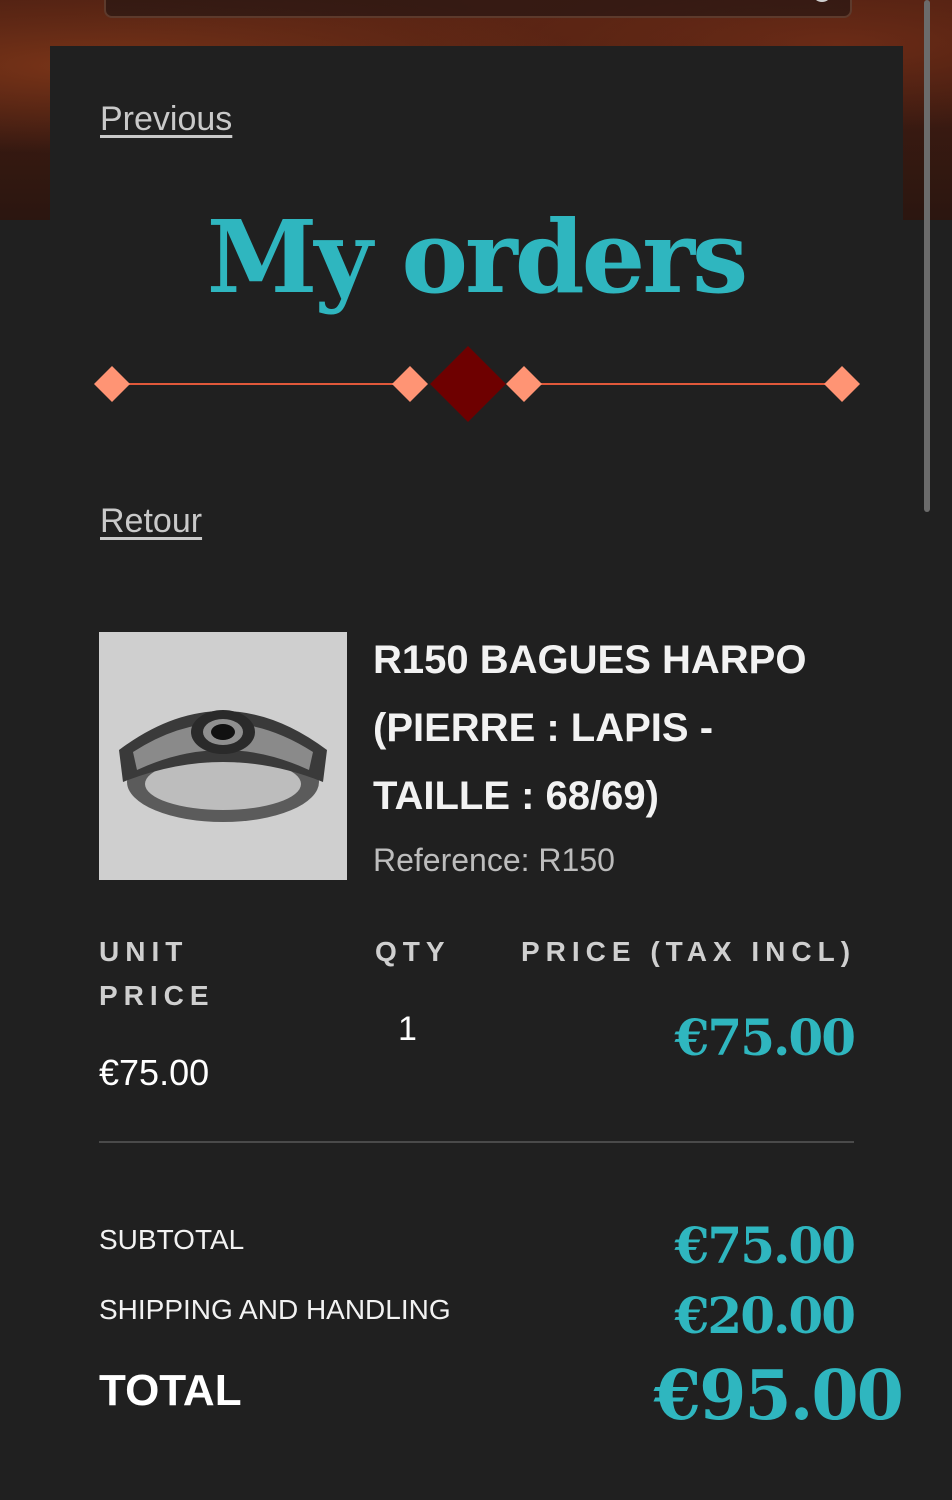 Image resolution: width=952 pixels, height=1500 pixels. What do you see at coordinates (413, 951) in the screenshot?
I see `qty-header: QTY` at bounding box center [413, 951].